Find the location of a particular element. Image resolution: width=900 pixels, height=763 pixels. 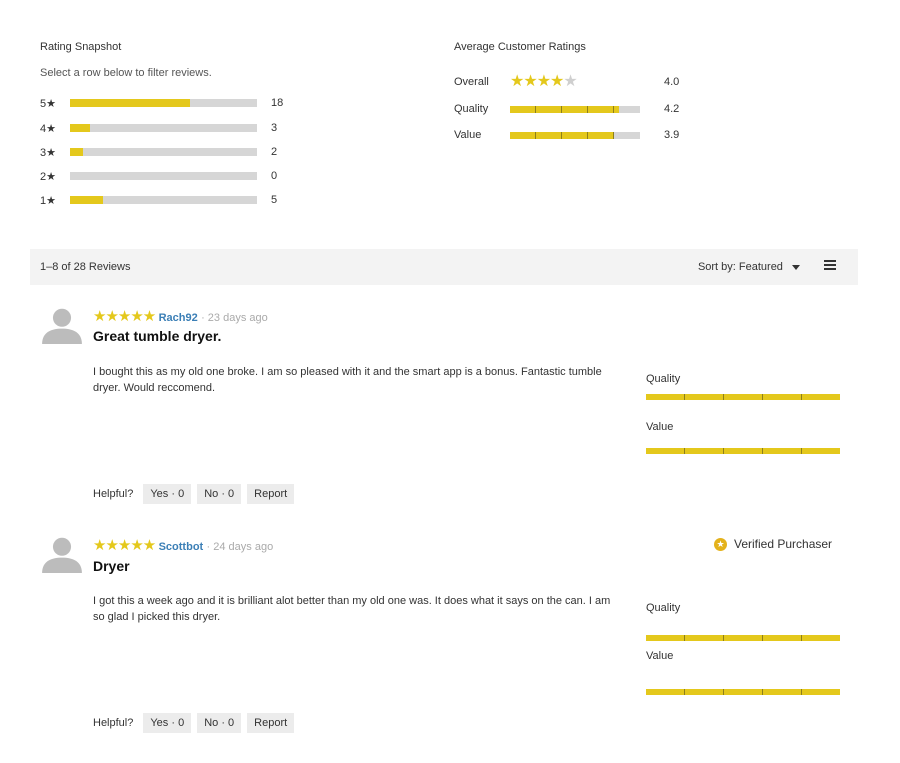

star-badge-icon: ★ is located at coordinates (720, 544).